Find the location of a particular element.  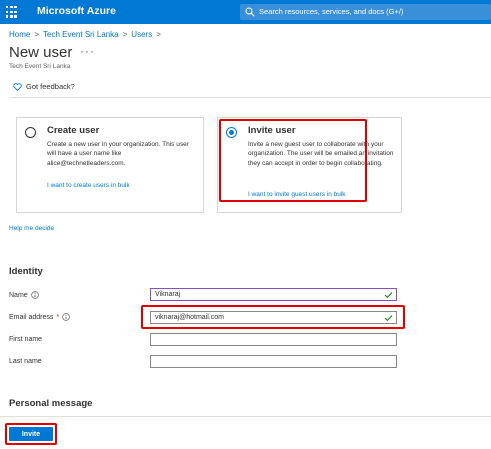

invite-user-radio is located at coordinates (231, 132).